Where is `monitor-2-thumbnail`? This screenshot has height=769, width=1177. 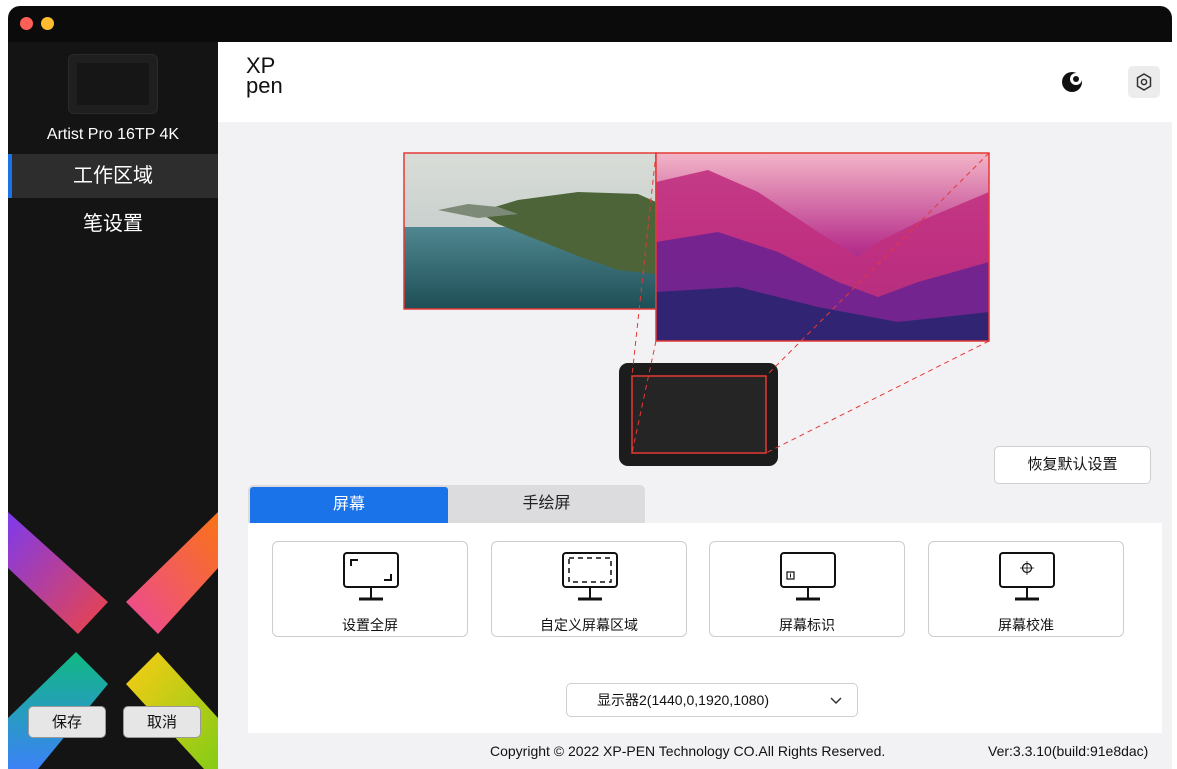
monitor-2-thumbnail is located at coordinates (822, 247).